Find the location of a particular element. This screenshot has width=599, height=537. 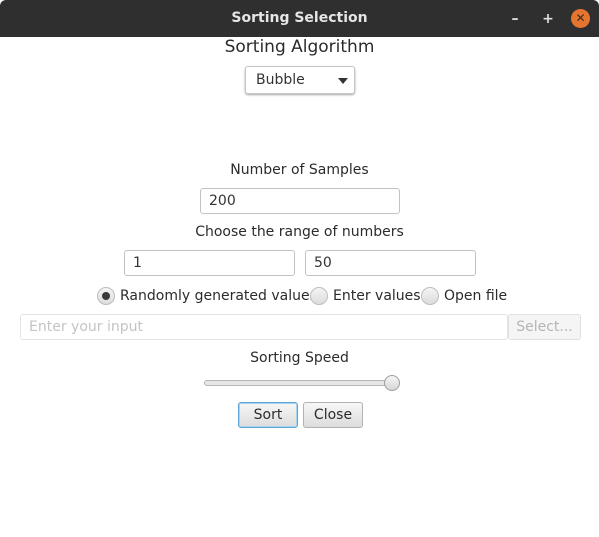

maximize-button: + is located at coordinates (548, 19).